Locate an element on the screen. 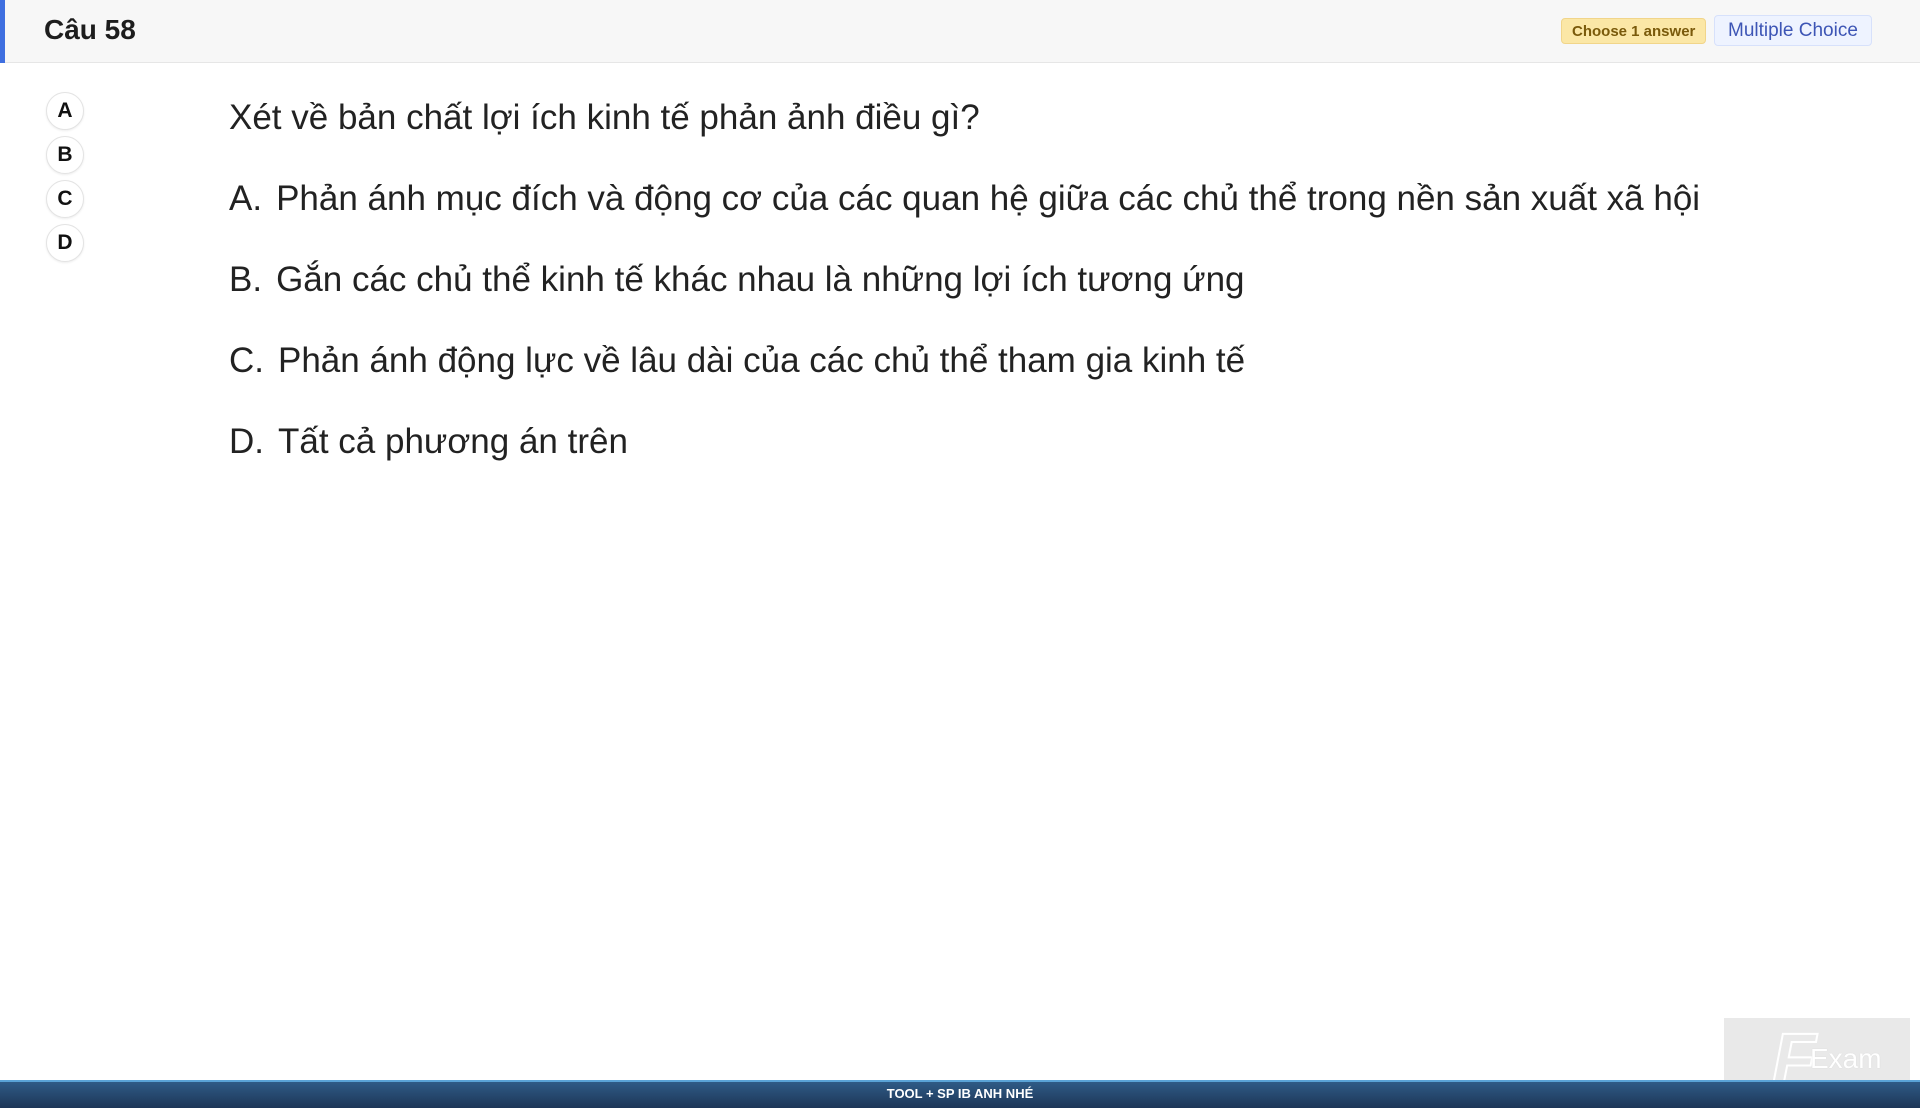  footer-bar: TOOL + SP IB ANH NHÉ is located at coordinates (960, 1094).